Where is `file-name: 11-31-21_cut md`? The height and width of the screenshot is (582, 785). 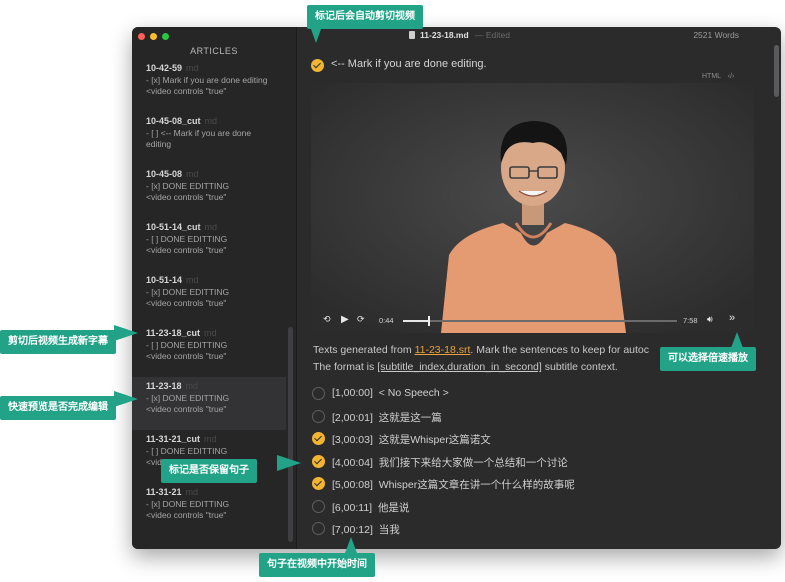
file-name: 11-31-21_cut md is located at coordinates (209, 439).